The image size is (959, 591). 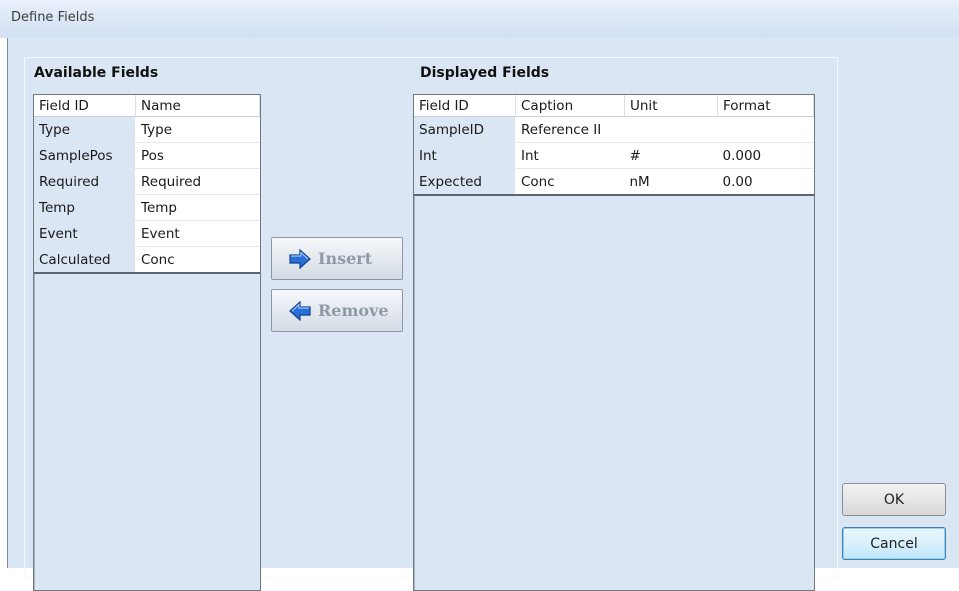 What do you see at coordinates (85, 155) in the screenshot?
I see `field-id-cell: SamplePos` at bounding box center [85, 155].